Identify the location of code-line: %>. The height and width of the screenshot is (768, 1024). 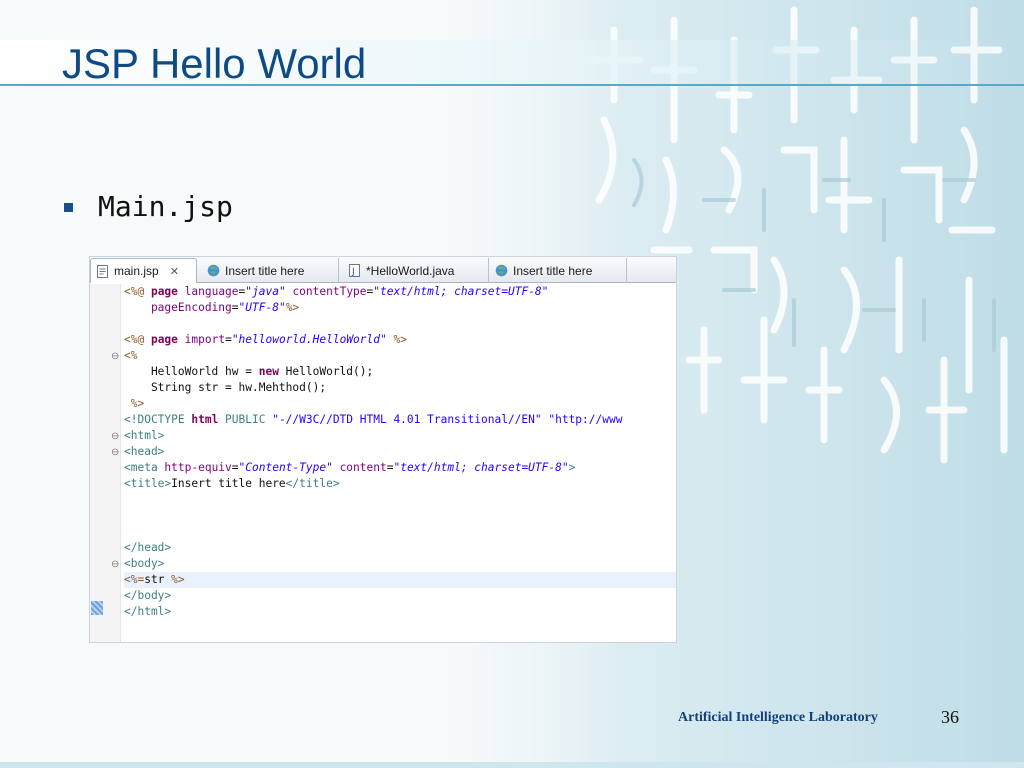
(134, 403).